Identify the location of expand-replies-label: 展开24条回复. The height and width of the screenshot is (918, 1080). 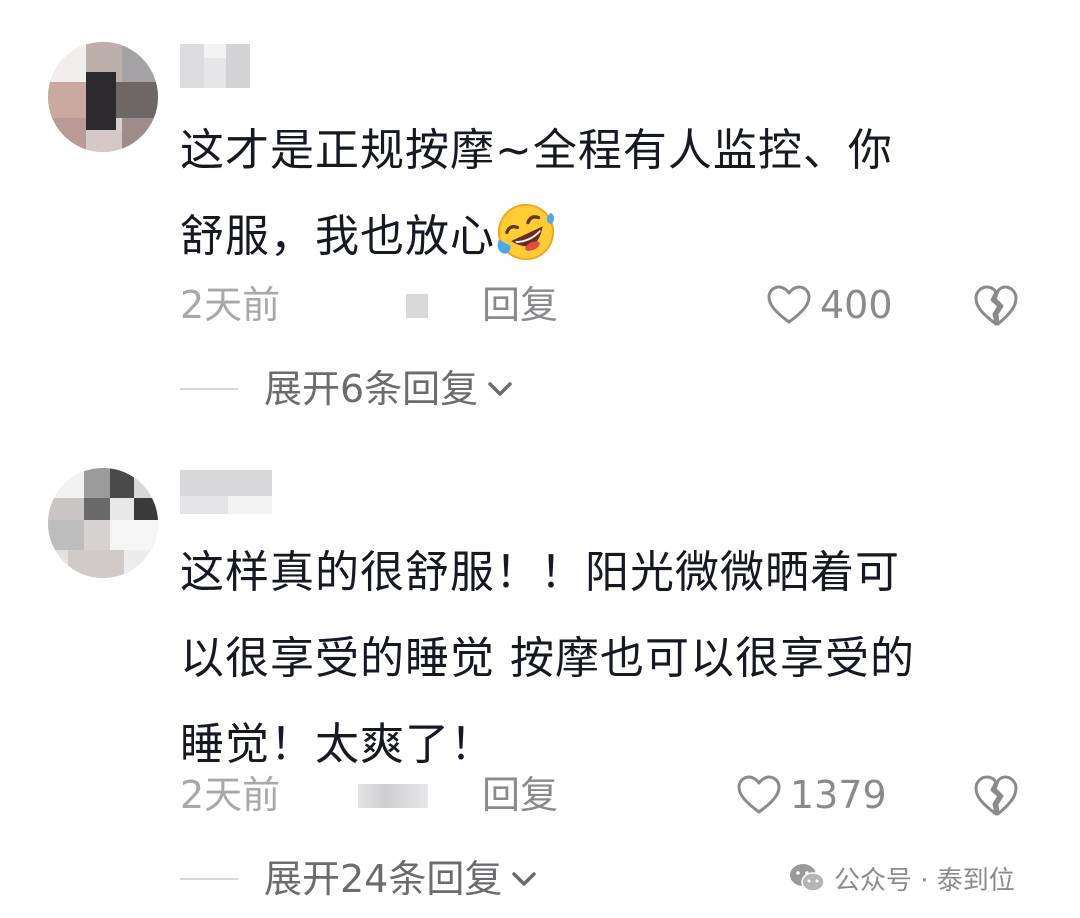
(383, 879).